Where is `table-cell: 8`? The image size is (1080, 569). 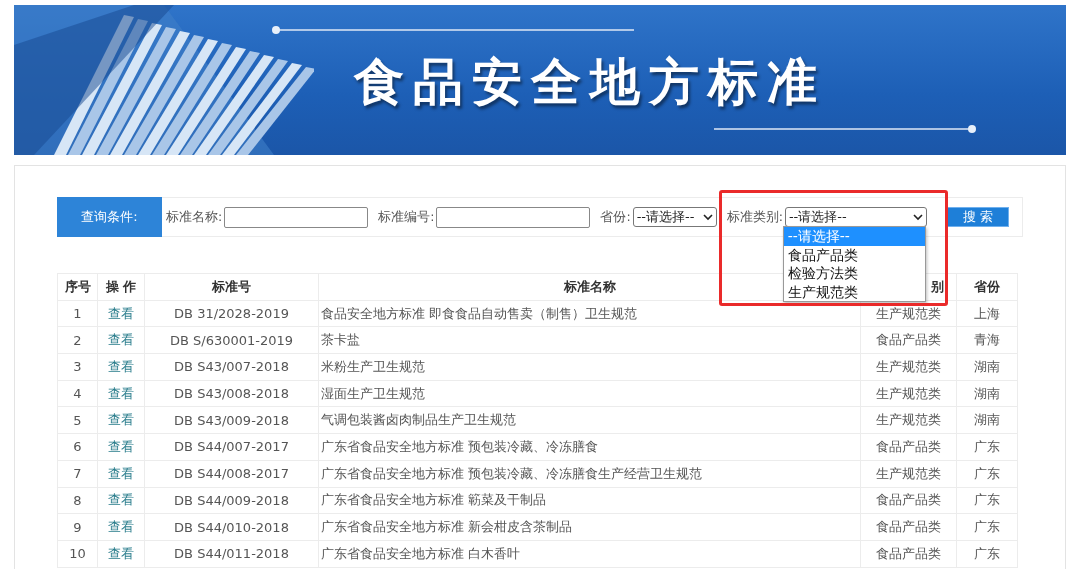 table-cell: 8 is located at coordinates (77, 500).